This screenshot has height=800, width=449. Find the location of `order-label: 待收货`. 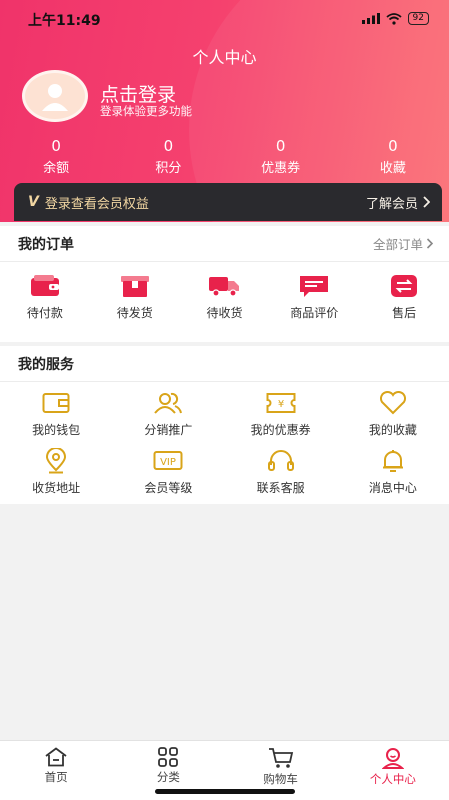

order-label: 待收货 is located at coordinates (224, 313).